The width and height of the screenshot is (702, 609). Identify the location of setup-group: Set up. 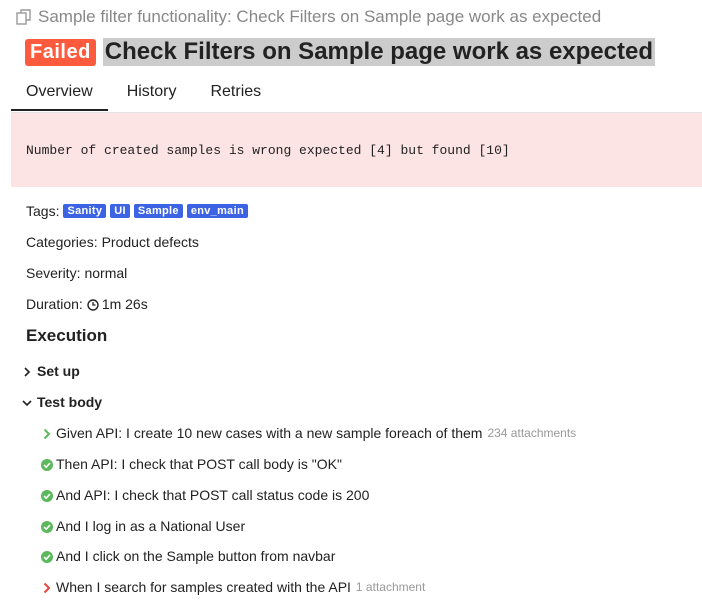
(50, 371).